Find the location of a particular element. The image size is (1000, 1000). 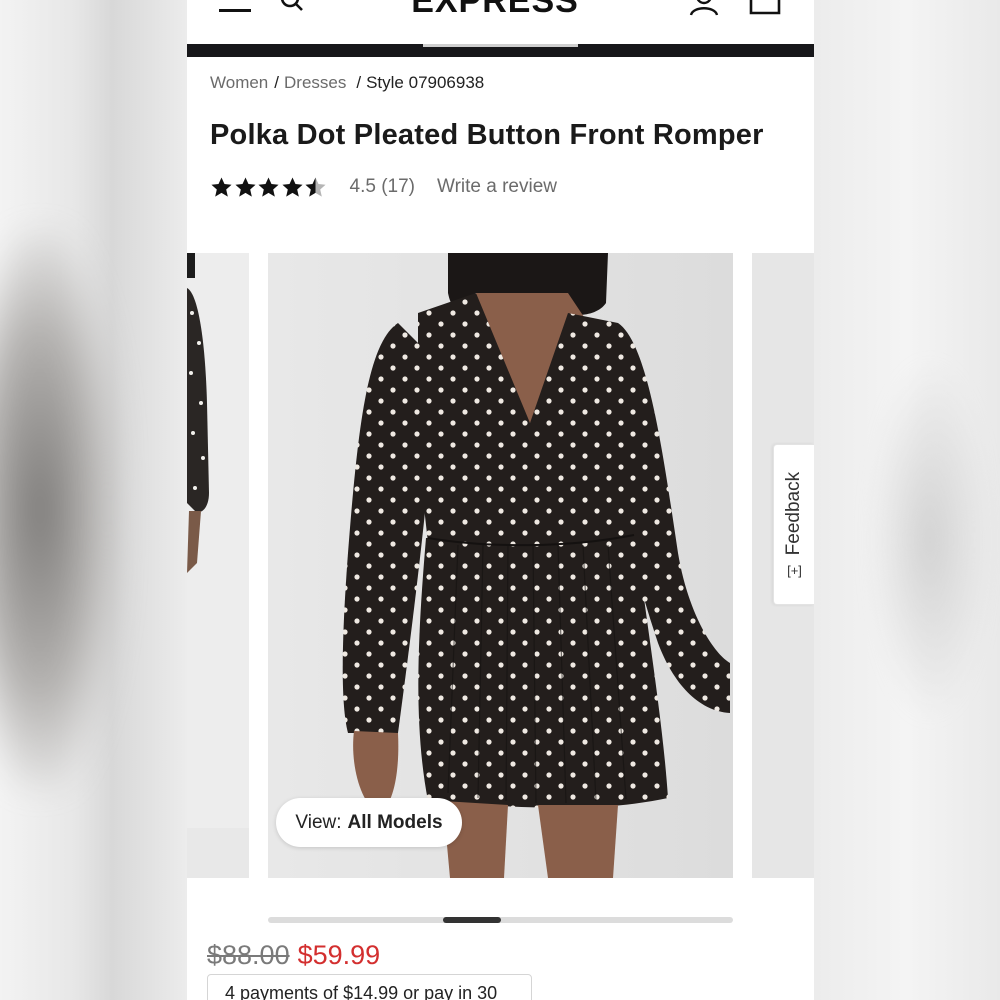

site-header: EXPRESS is located at coordinates (500, 28).